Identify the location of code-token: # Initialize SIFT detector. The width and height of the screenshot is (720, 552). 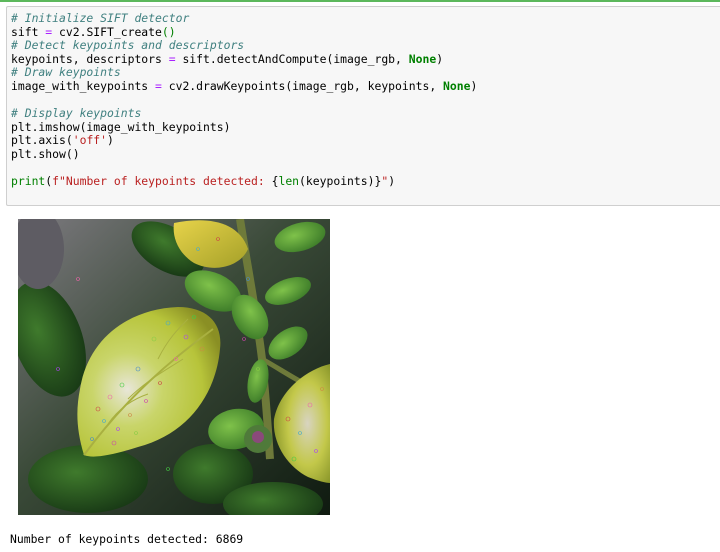
(100, 18).